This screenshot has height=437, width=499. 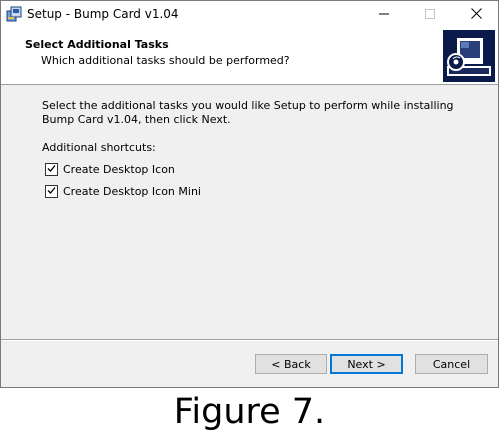 What do you see at coordinates (451, 364) in the screenshot?
I see `cancel-button: Cancel` at bounding box center [451, 364].